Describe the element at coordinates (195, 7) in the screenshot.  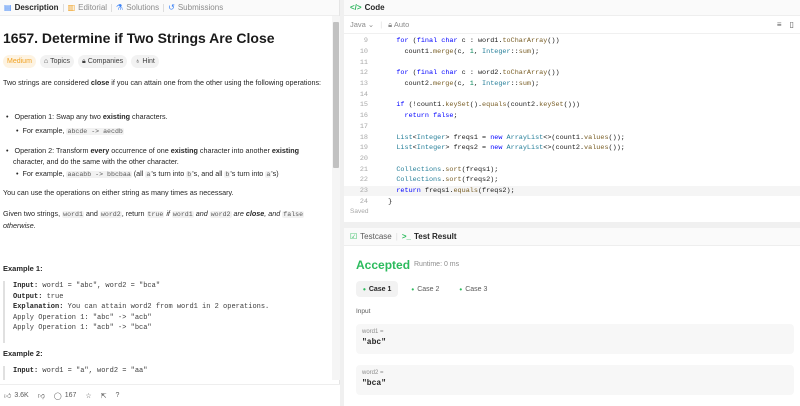
I see `tab-submissions: ↺ Submissions` at that location.